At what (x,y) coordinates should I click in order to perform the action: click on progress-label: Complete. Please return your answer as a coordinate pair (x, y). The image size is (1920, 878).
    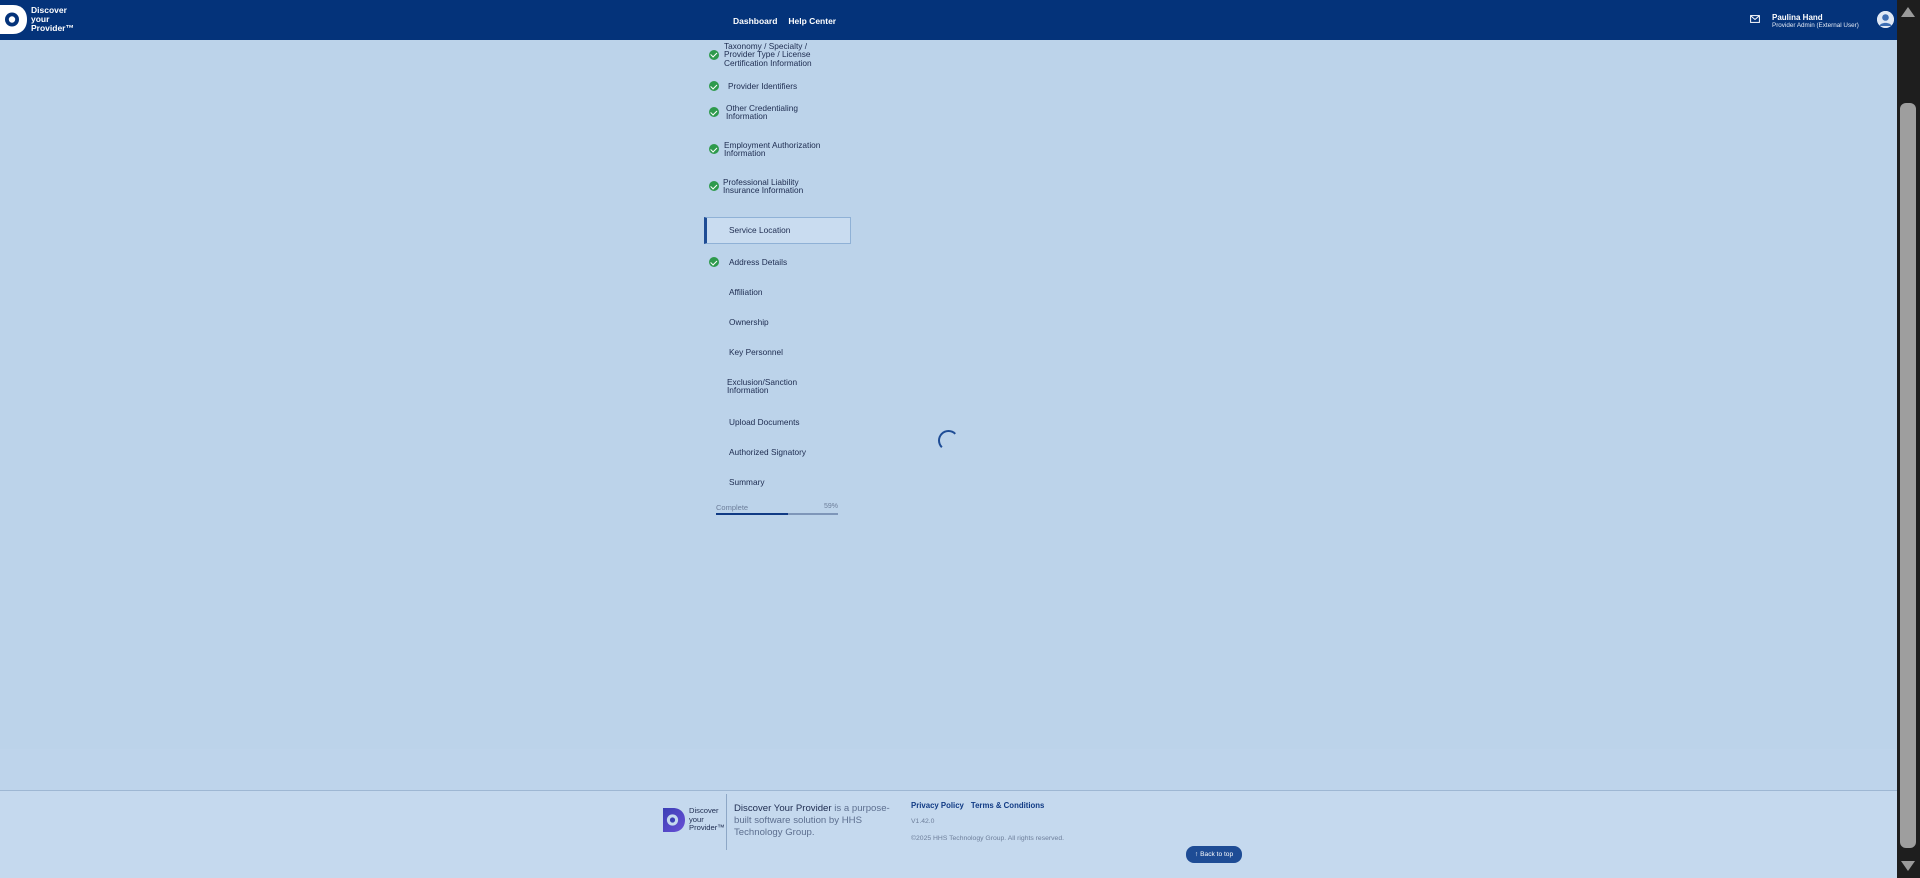
    Looking at the image, I should click on (732, 507).